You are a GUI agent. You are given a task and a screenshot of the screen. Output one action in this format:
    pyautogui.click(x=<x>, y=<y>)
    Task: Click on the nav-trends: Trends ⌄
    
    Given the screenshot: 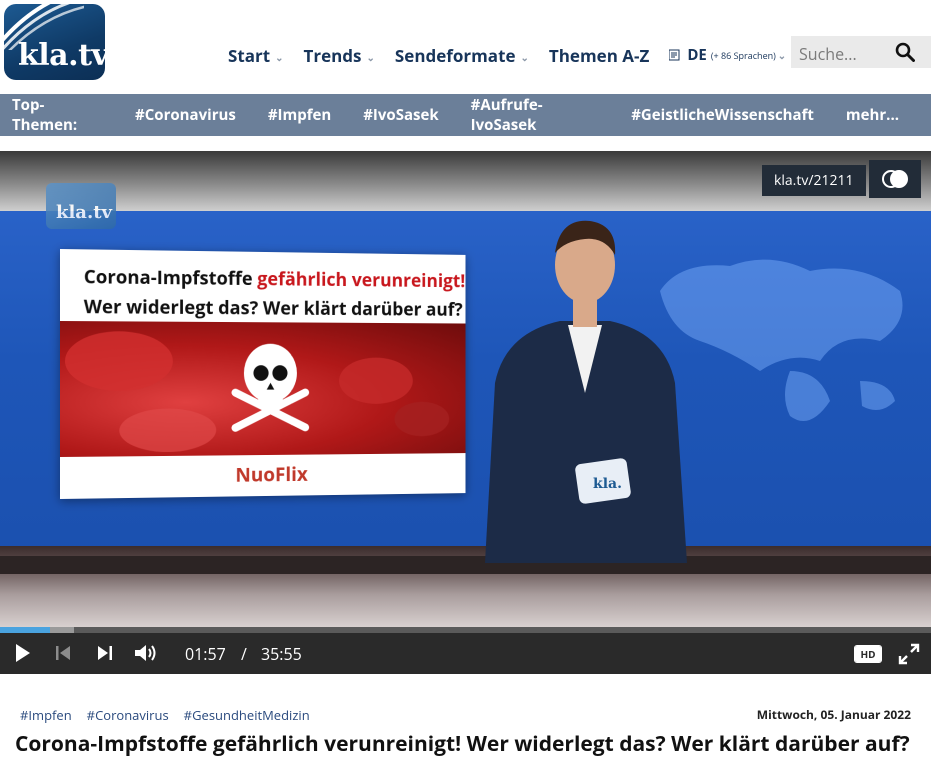 What is the action you would take?
    pyautogui.click(x=339, y=55)
    